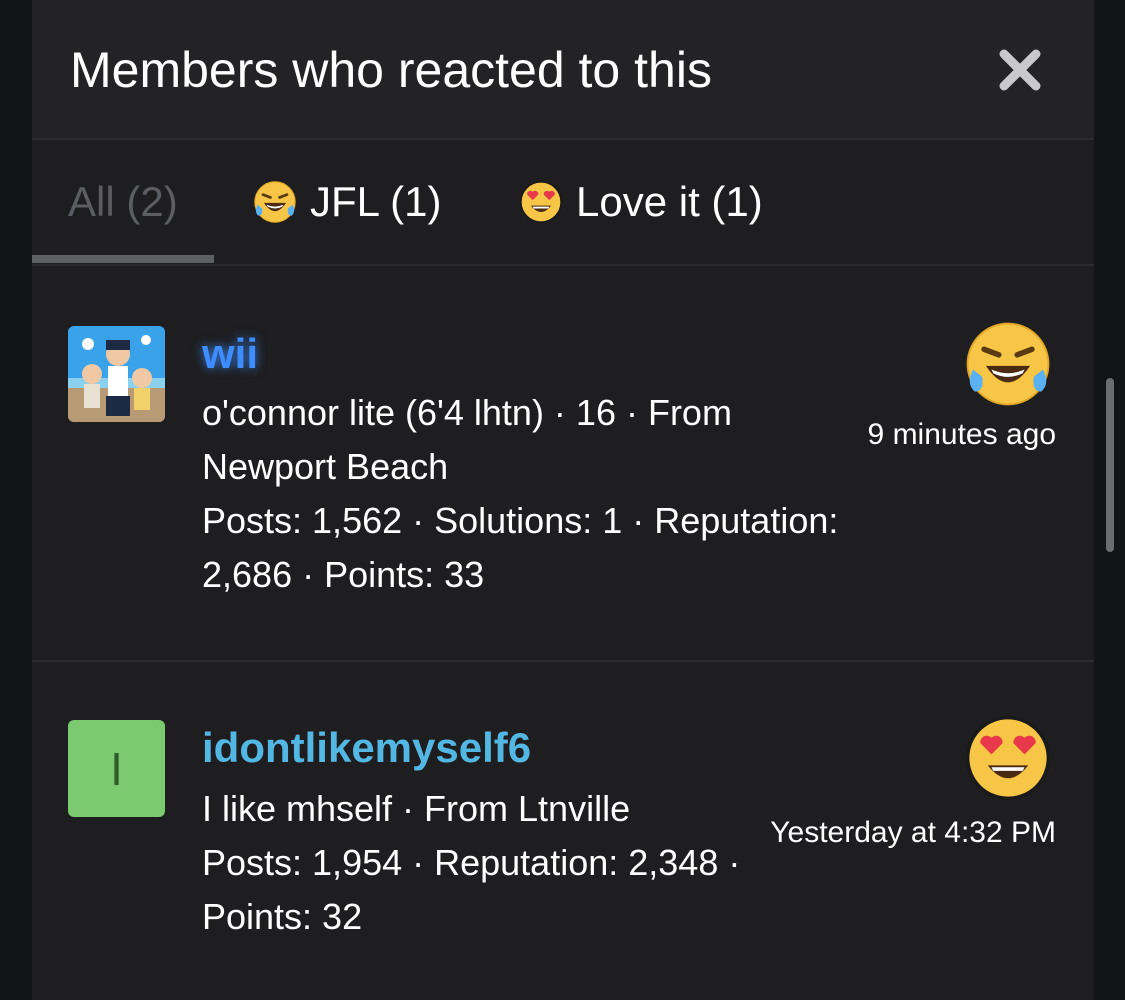  Describe the element at coordinates (416, 808) in the screenshot. I see `member-title-location: I like mhself · From Ltnville` at that location.